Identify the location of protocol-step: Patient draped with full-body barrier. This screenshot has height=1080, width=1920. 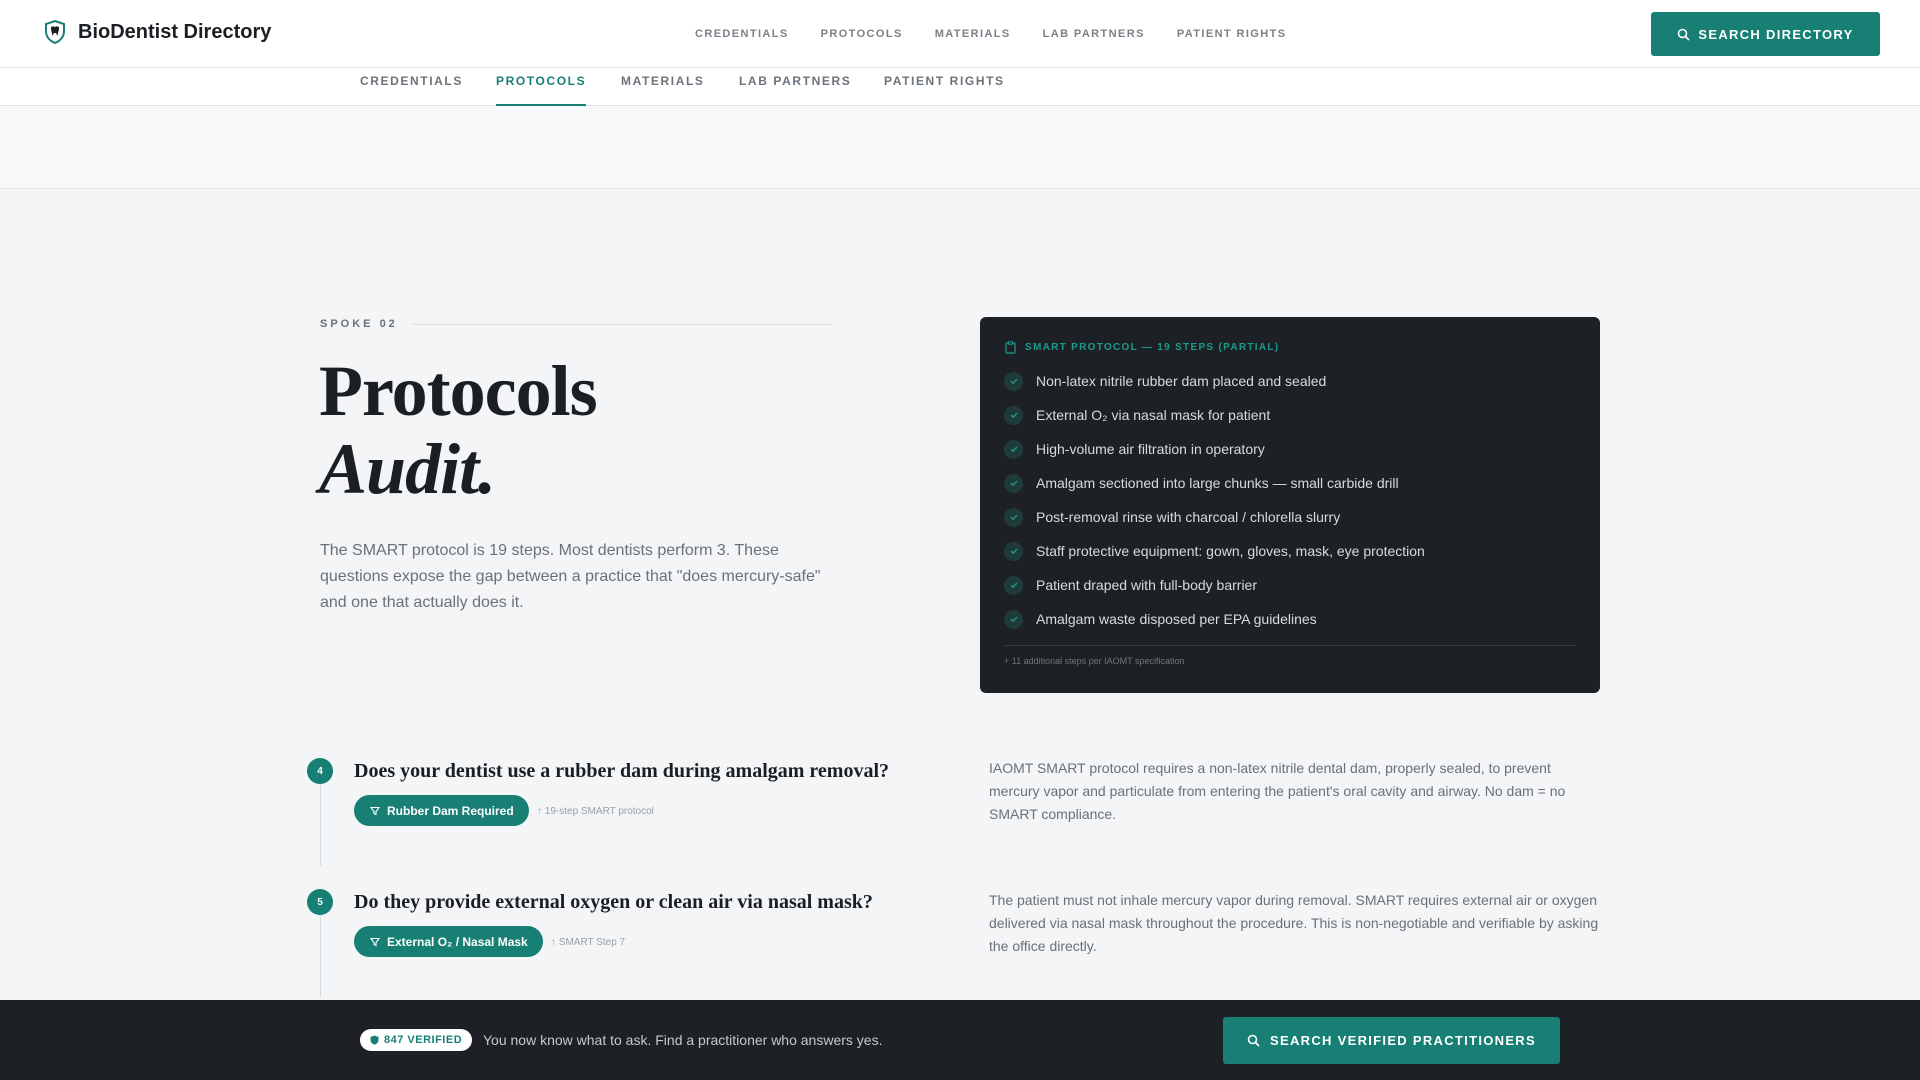
(1290, 585).